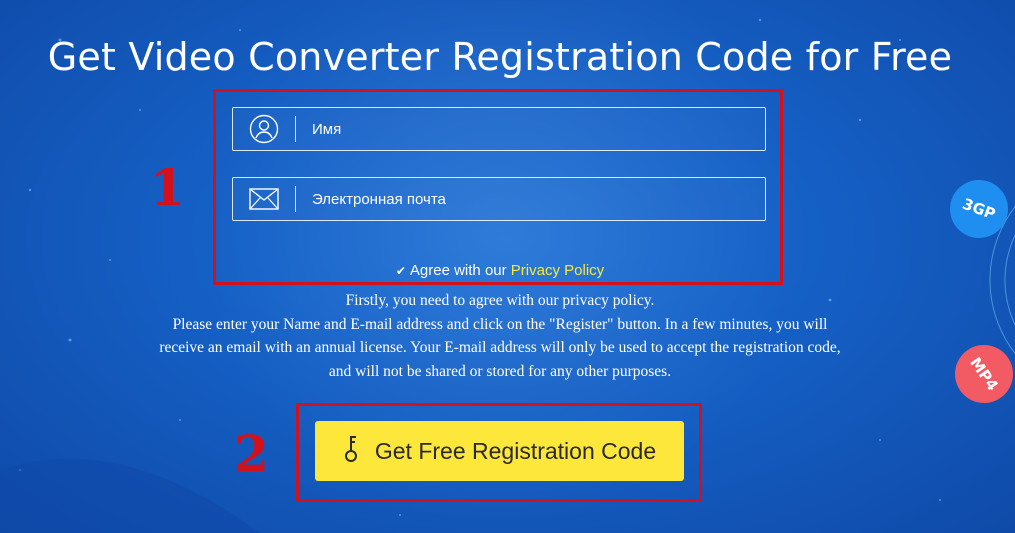 This screenshot has width=1015, height=533. I want to click on privacy-policy-link: Privacy Policy, so click(557, 270).